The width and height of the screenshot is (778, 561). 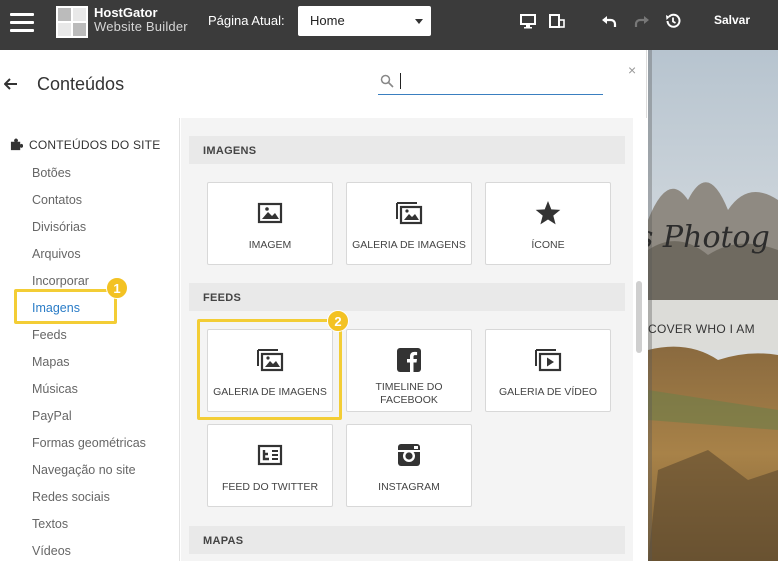 I want to click on current-page-label: Página Atual:, so click(x=246, y=20).